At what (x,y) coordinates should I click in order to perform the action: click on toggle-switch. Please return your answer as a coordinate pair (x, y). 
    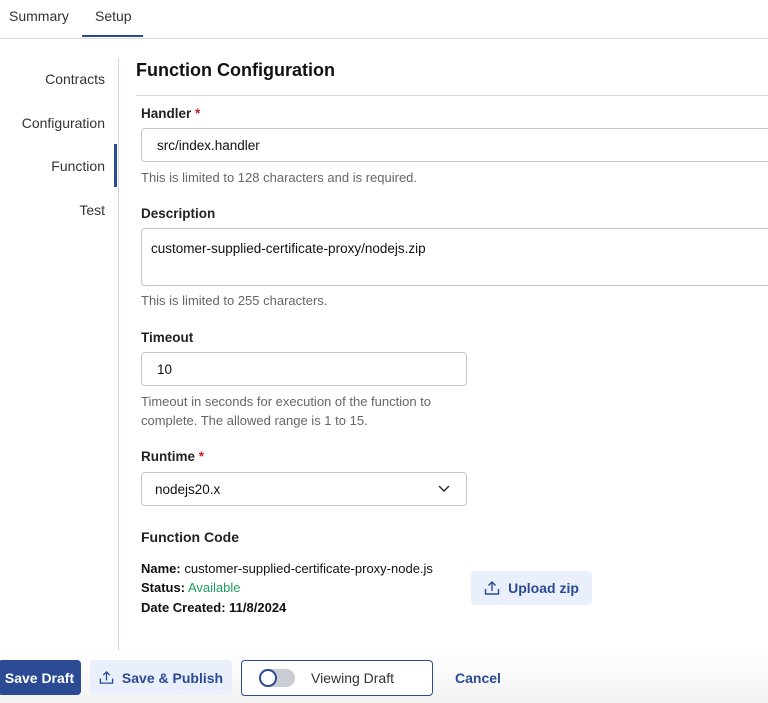
    Looking at the image, I should click on (277, 678).